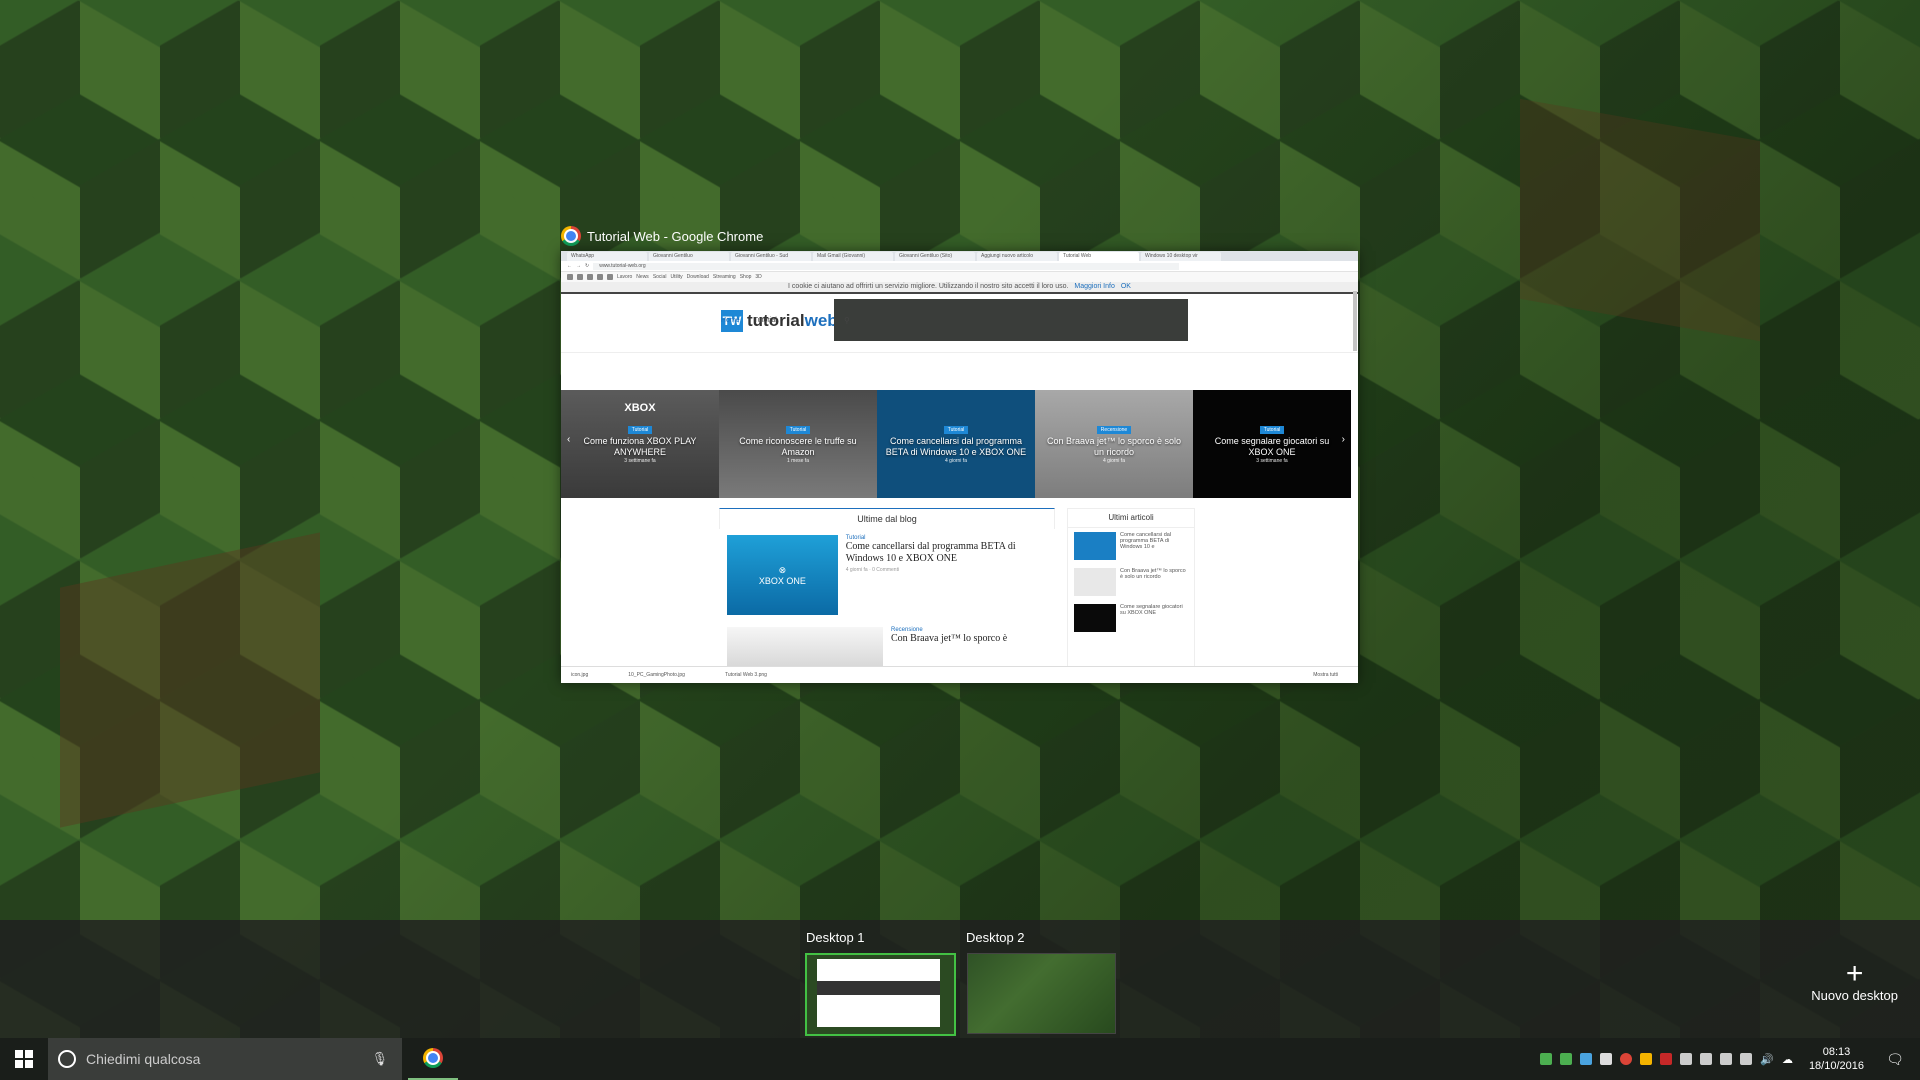  What do you see at coordinates (1606, 1059) in the screenshot?
I see `dropbox-icon` at bounding box center [1606, 1059].